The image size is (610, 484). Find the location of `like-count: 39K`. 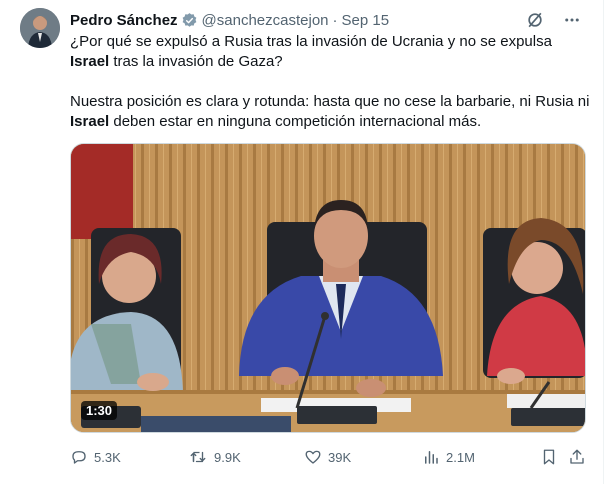

like-count: 39K is located at coordinates (340, 457).